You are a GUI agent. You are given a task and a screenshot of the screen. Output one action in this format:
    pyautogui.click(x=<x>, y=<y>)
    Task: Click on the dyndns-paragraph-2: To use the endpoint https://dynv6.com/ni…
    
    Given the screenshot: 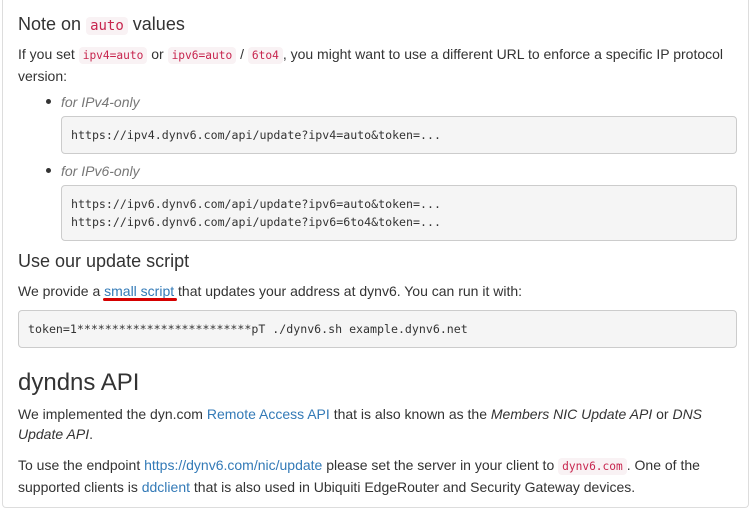 What is the action you would take?
    pyautogui.click(x=375, y=476)
    